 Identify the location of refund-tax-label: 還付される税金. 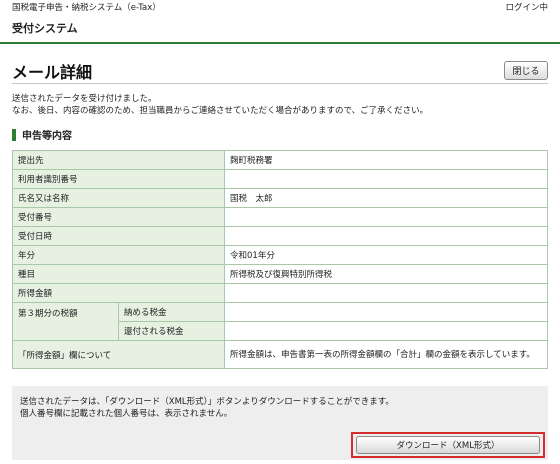
(171, 331).